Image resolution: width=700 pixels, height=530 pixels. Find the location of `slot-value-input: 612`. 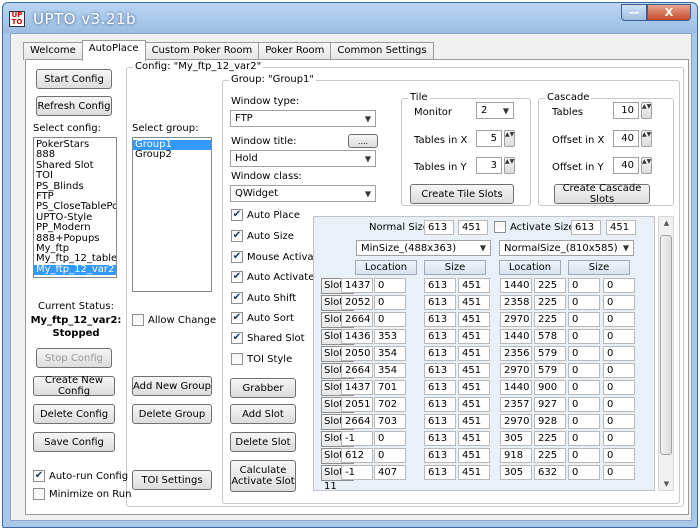

slot-value-input: 612 is located at coordinates (357, 455).